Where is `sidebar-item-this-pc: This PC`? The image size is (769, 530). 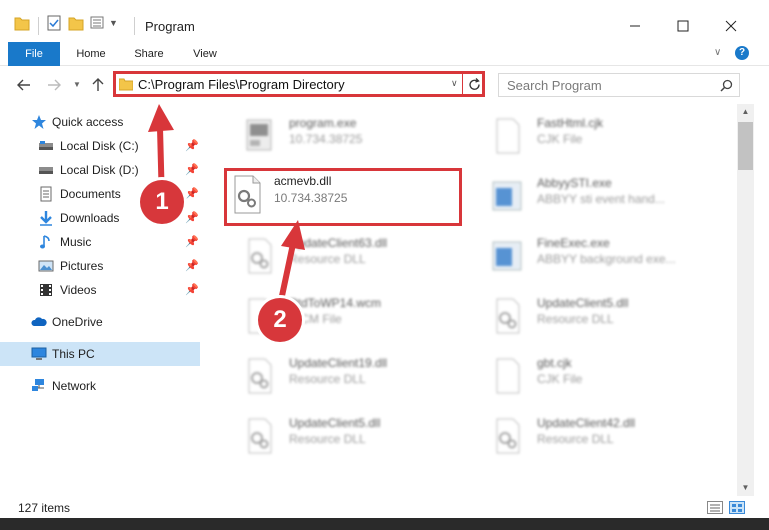
sidebar-item-this-pc: This PC is located at coordinates (100, 354).